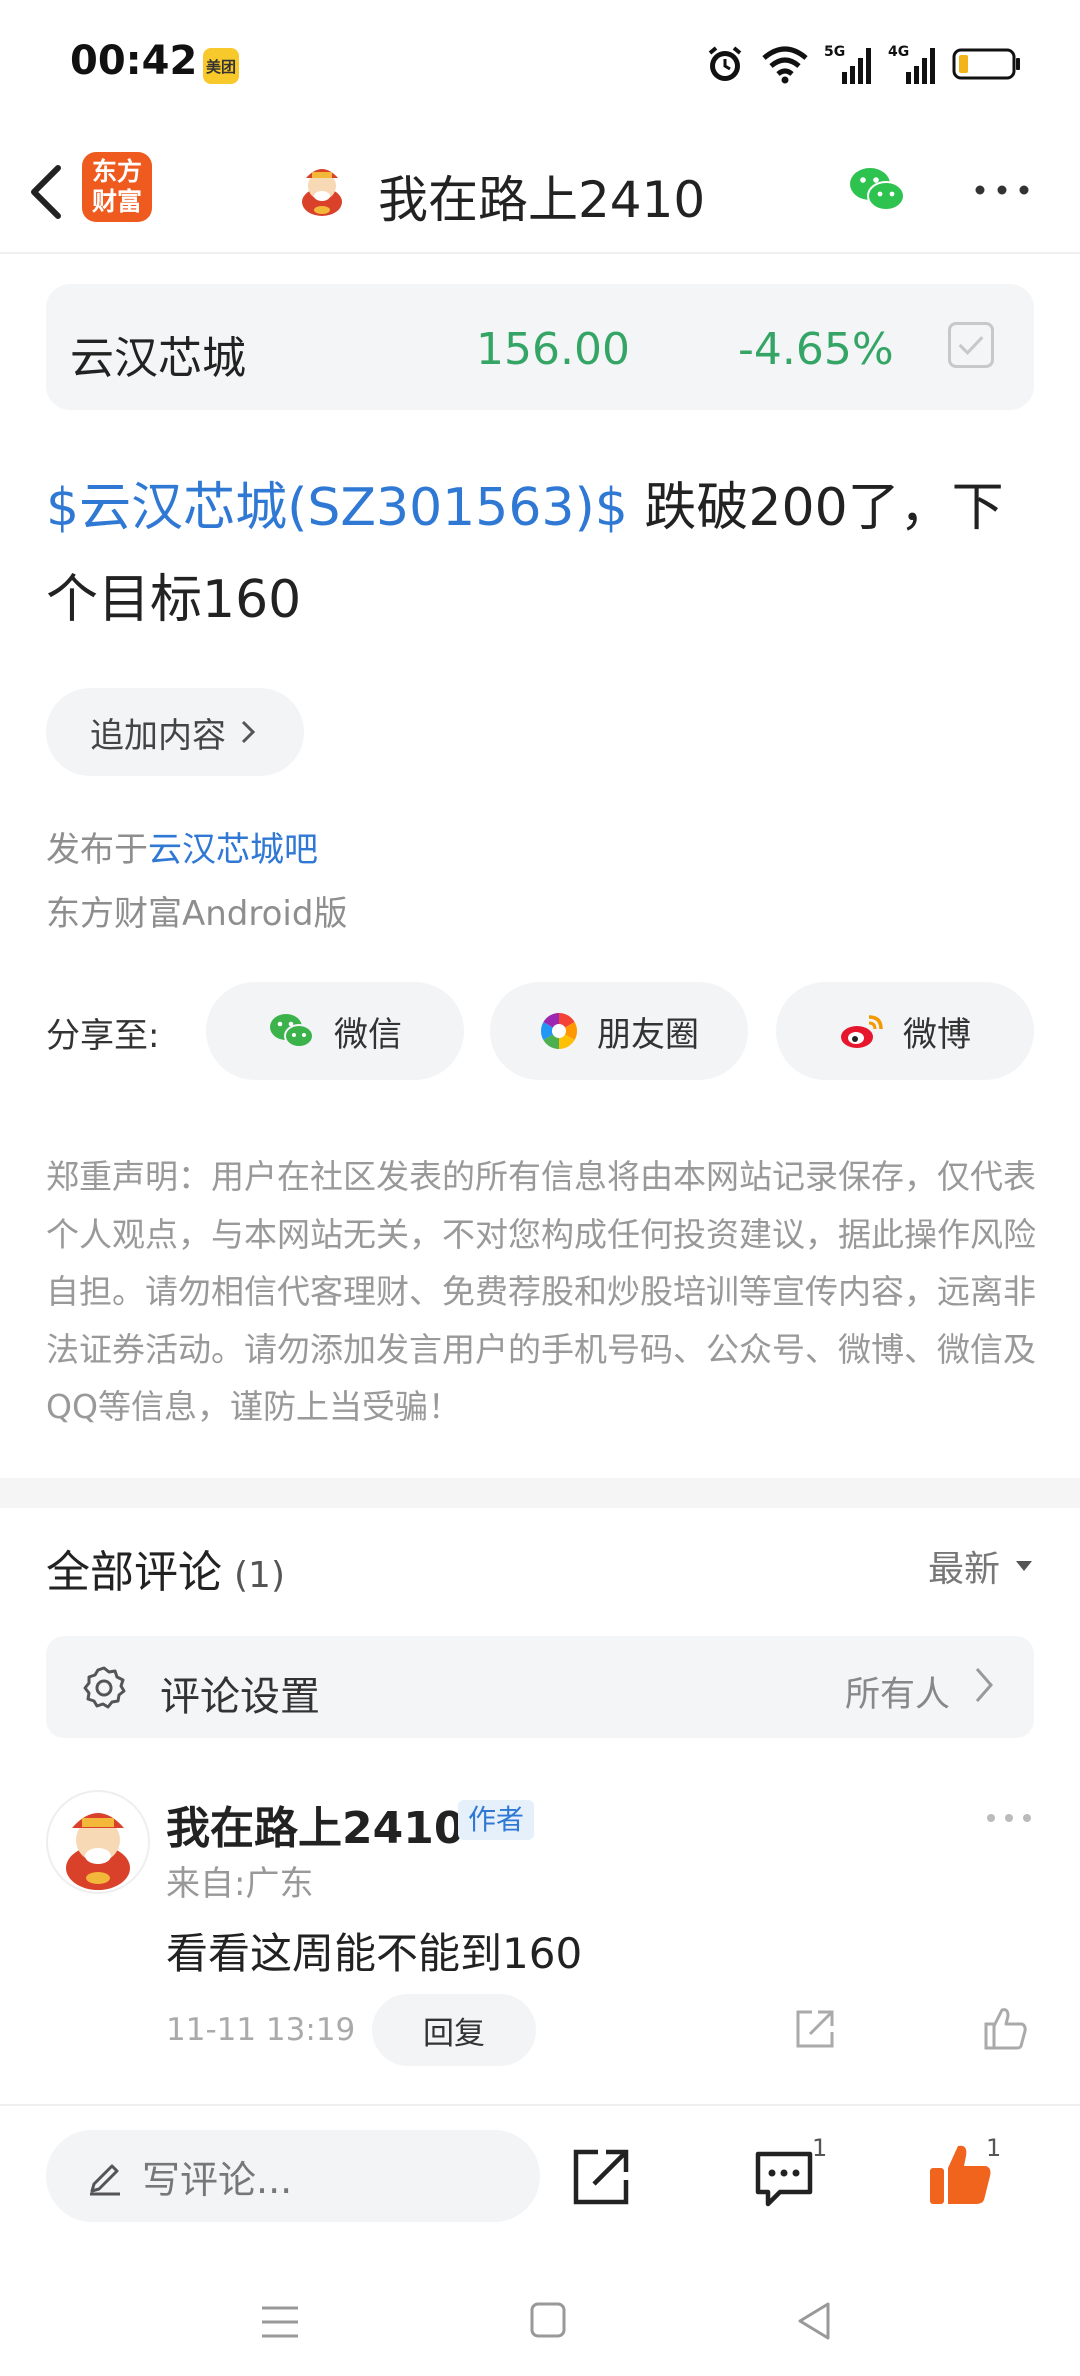 Image resolution: width=1080 pixels, height=2376 pixels. Describe the element at coordinates (1024, 1566) in the screenshot. I see `caret-down-icon` at that location.